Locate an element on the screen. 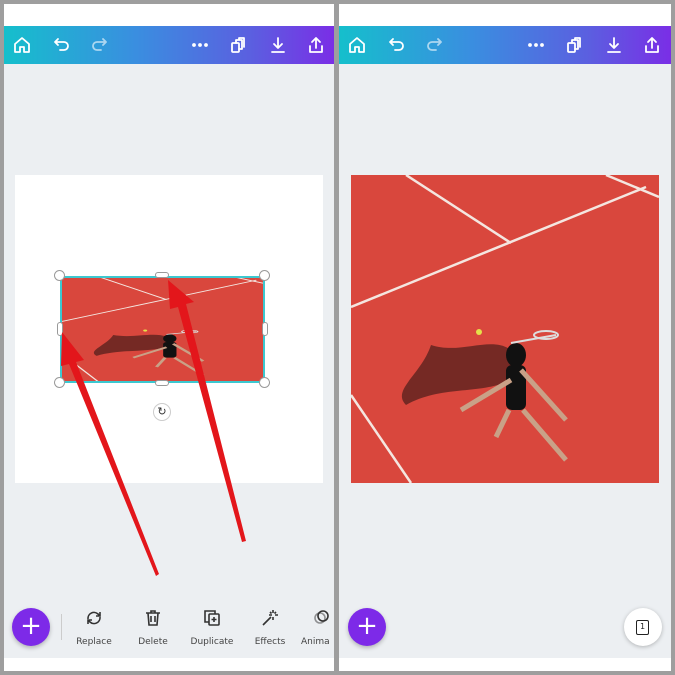  replace-icon is located at coordinates (94, 618).